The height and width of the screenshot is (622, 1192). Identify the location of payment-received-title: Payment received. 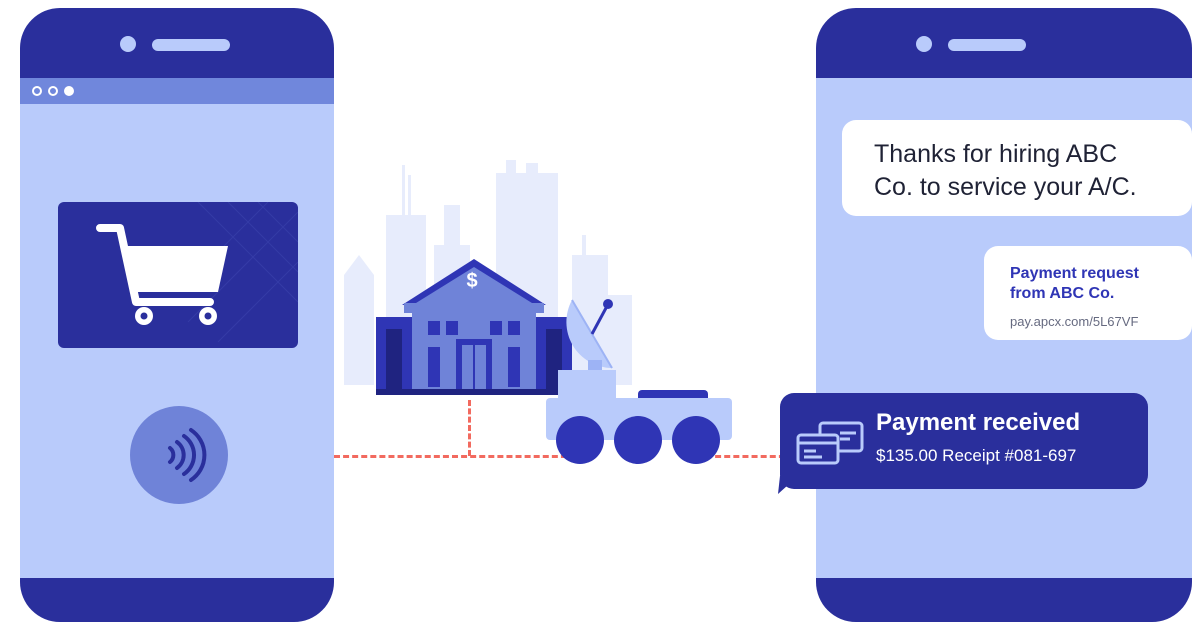
(978, 422).